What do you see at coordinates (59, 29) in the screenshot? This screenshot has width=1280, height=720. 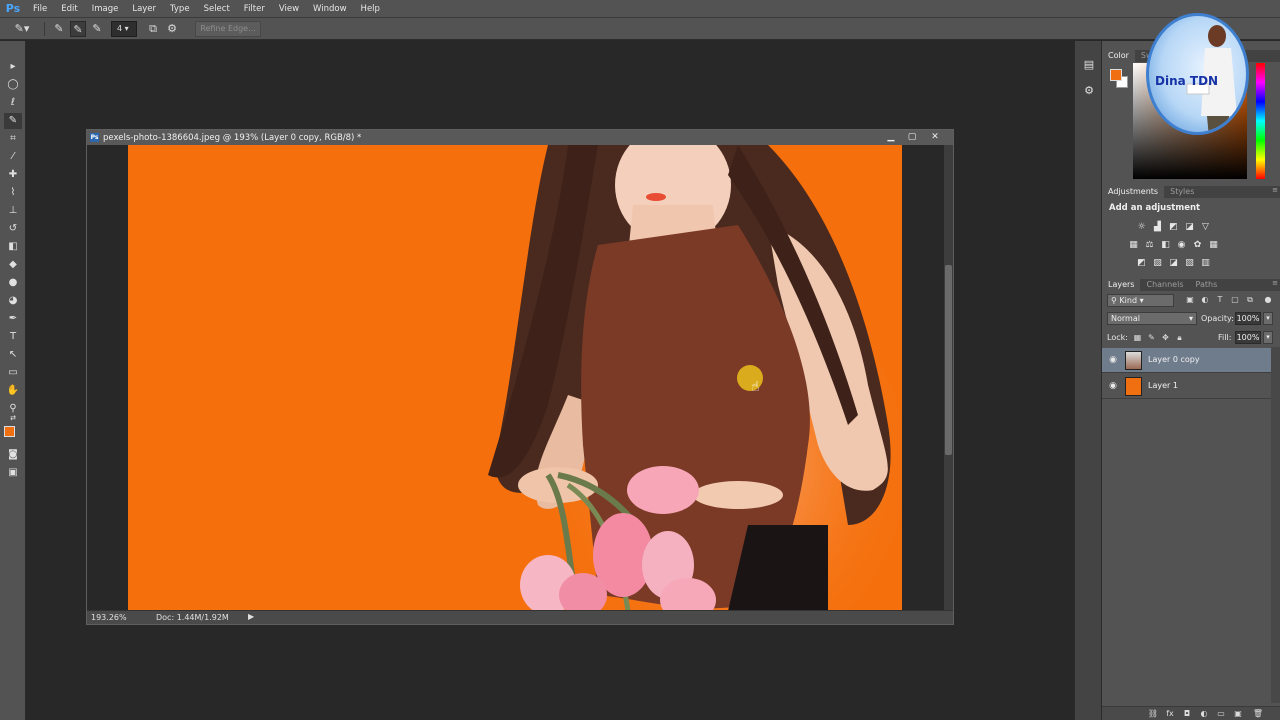 I see `new-selection-brush-icon: ✎` at bounding box center [59, 29].